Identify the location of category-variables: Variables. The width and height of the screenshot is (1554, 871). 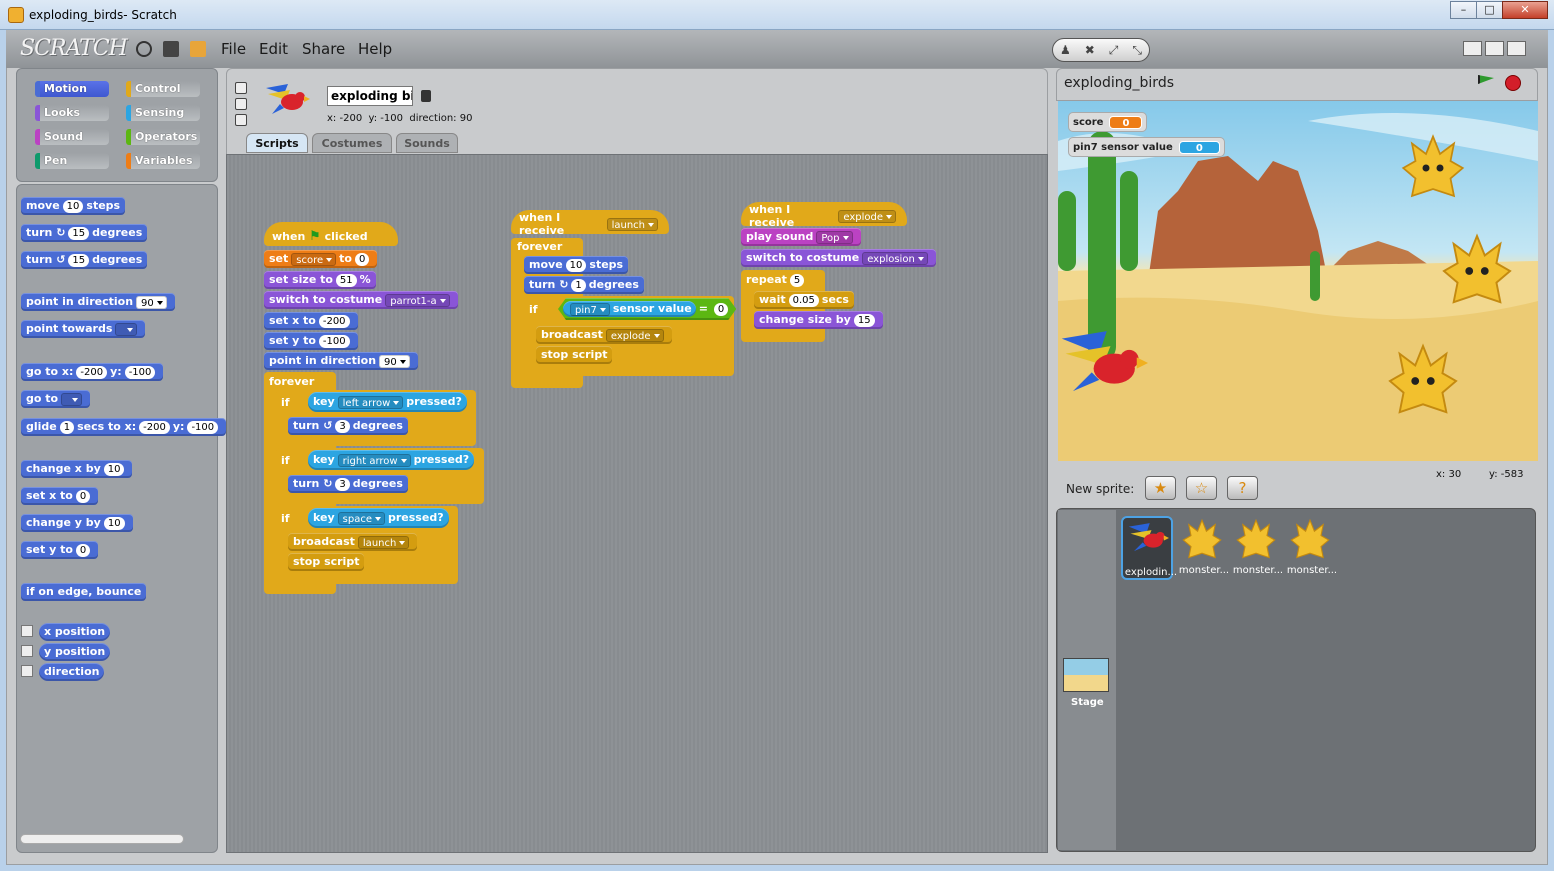
(163, 161).